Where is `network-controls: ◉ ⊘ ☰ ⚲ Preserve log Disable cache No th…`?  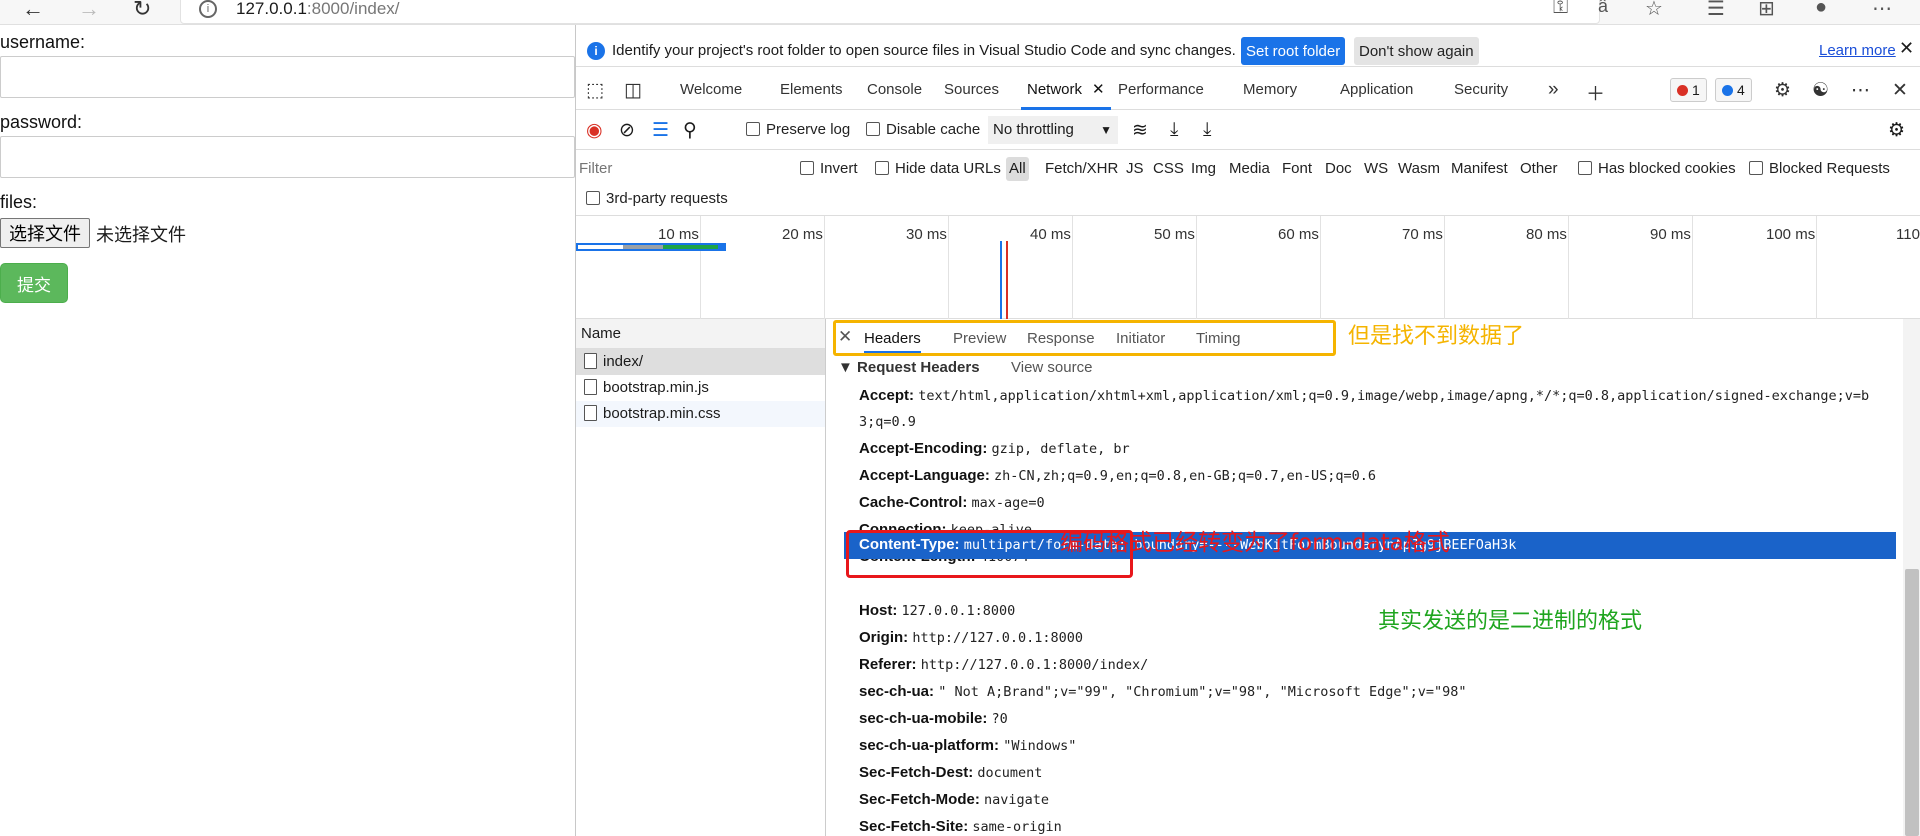 network-controls: ◉ ⊘ ☰ ⚲ Preserve log Disable cache No th… is located at coordinates (1248, 130).